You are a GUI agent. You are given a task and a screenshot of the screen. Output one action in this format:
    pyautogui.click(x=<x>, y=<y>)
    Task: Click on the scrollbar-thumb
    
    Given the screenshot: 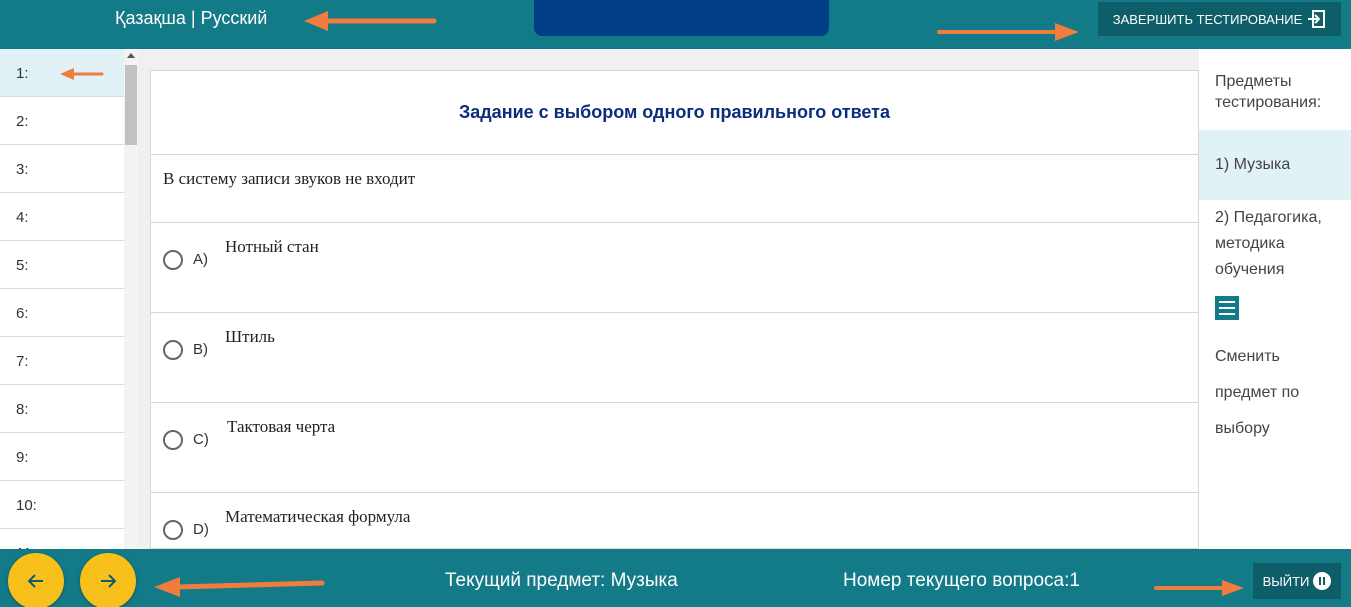 What is the action you would take?
    pyautogui.click(x=131, y=105)
    